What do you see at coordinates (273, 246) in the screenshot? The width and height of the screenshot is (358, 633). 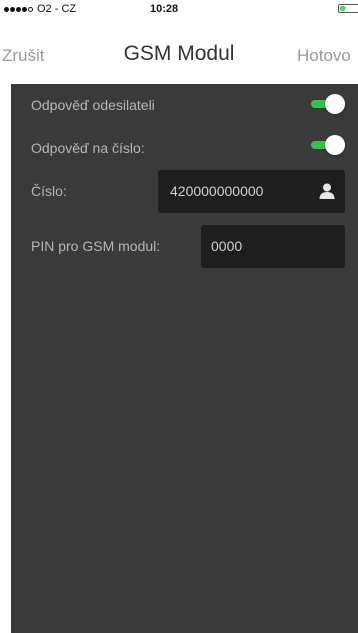 I see `pin-field: 0000` at bounding box center [273, 246].